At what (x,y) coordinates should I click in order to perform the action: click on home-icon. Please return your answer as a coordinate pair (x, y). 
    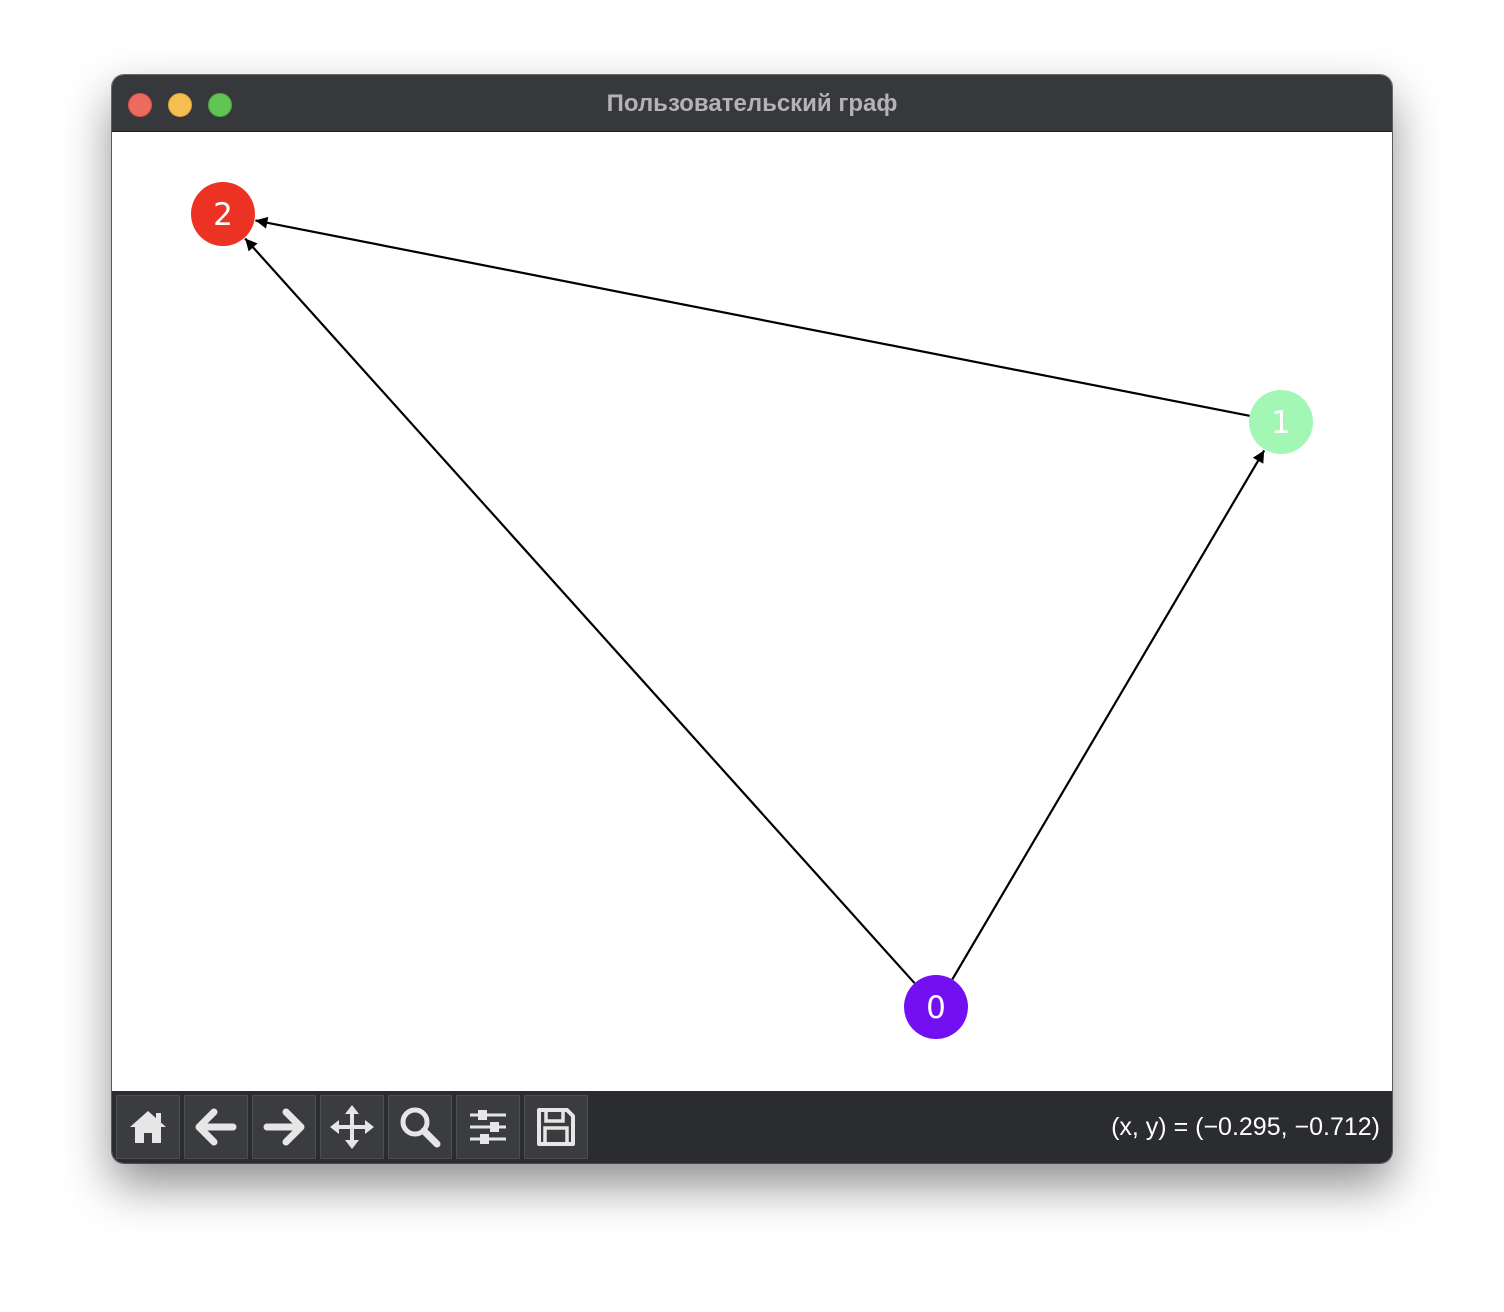
    Looking at the image, I should click on (148, 1127).